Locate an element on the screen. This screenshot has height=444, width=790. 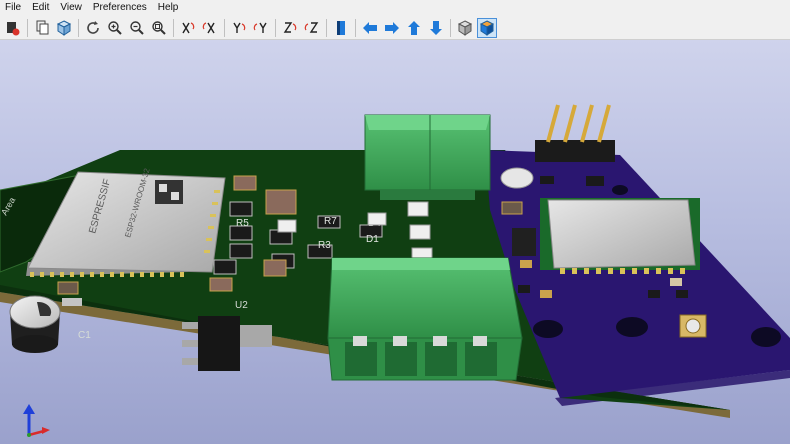
terminal-block-top-face is located at coordinates (427, 122).